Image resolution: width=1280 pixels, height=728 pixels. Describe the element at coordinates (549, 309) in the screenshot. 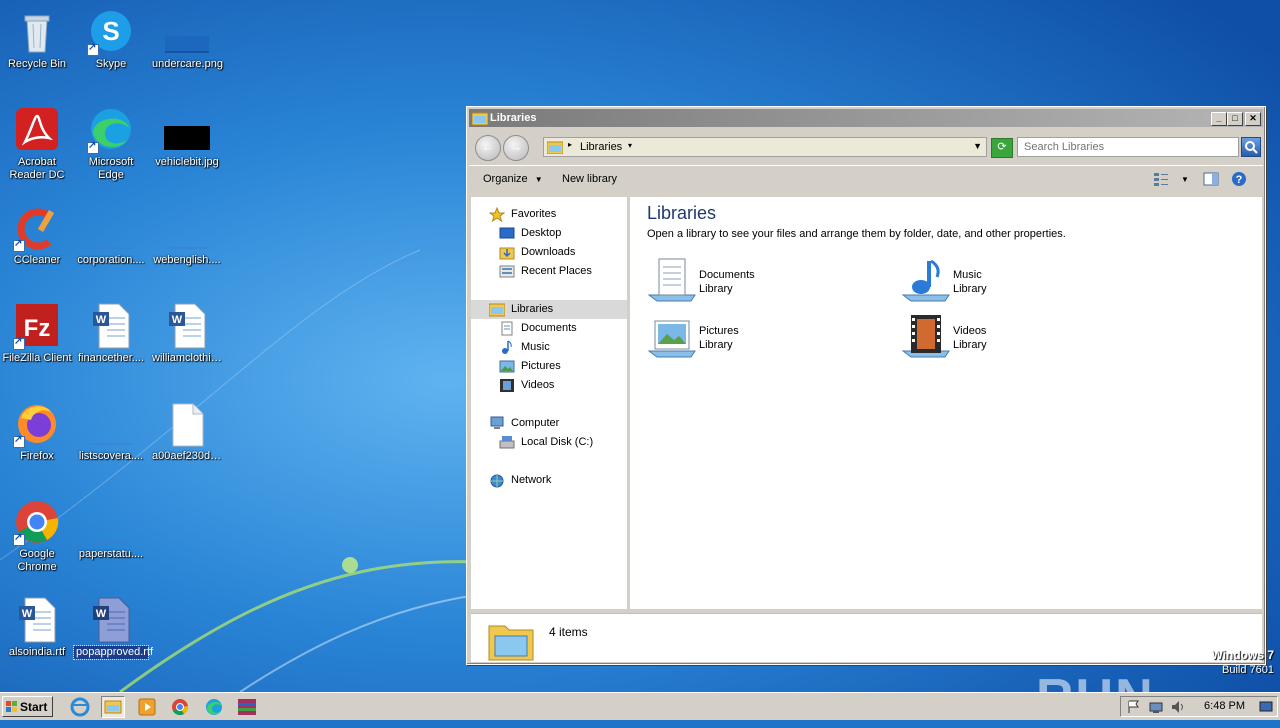

I see `nav-libraries: Libraries` at that location.